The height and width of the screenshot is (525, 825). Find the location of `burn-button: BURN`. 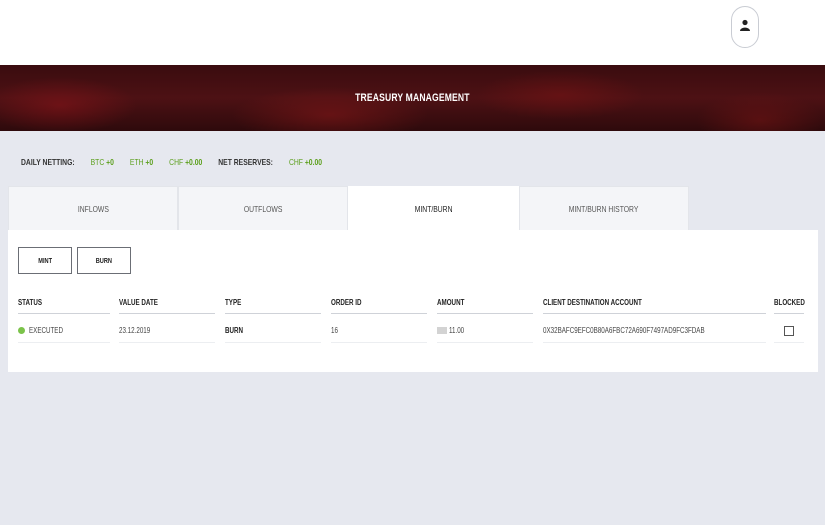

burn-button: BURN is located at coordinates (104, 260).